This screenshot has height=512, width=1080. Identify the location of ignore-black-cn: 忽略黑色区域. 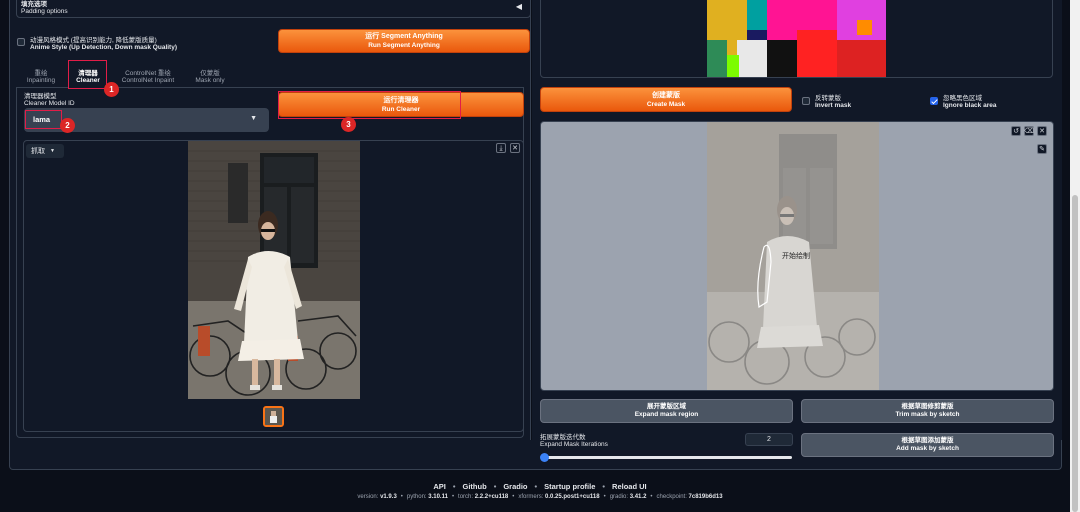
(962, 98).